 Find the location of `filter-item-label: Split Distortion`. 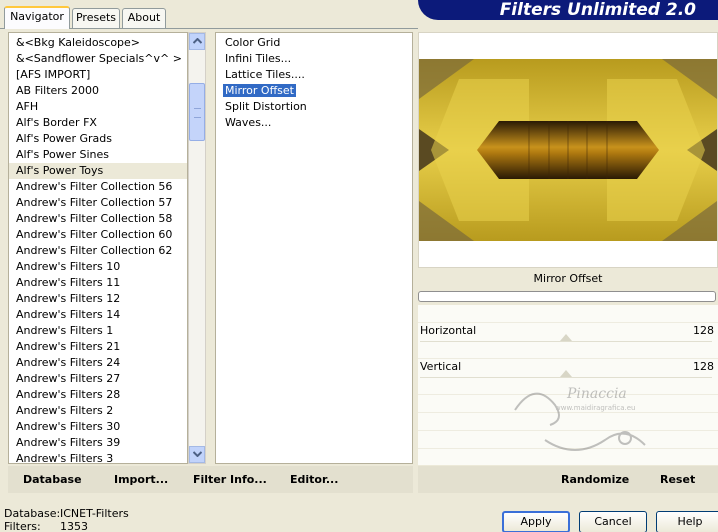

filter-item-label: Split Distortion is located at coordinates (266, 106).